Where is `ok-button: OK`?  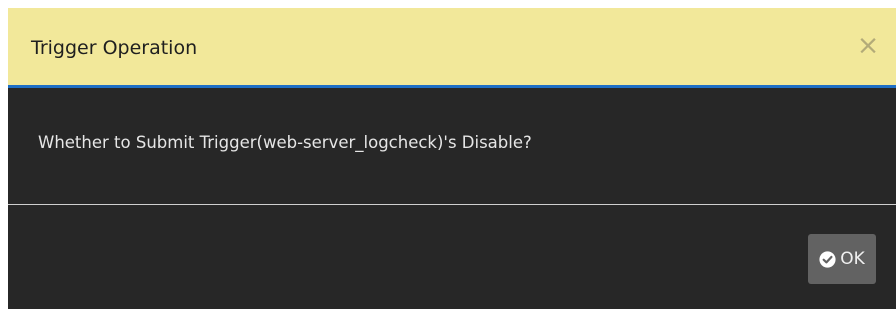
ok-button: OK is located at coordinates (842, 259).